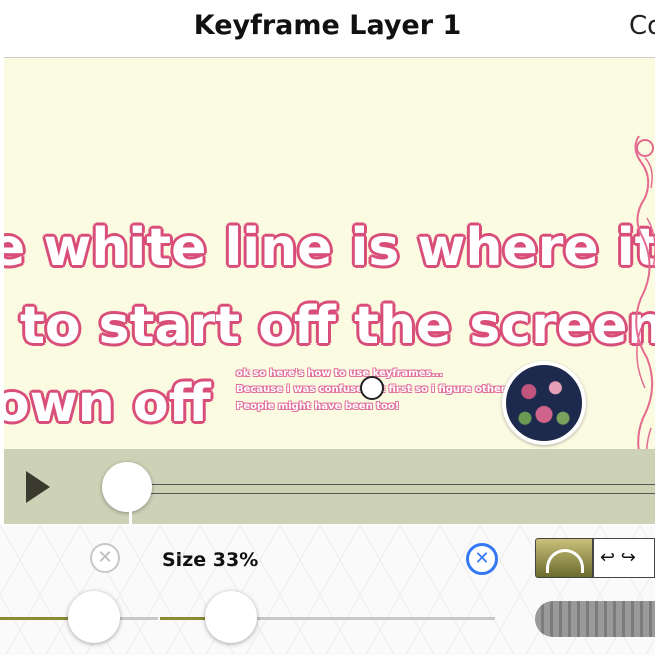 This screenshot has height=655, width=655. I want to click on top-bar: Keyframe Layer 1 Co, so click(327, 27).